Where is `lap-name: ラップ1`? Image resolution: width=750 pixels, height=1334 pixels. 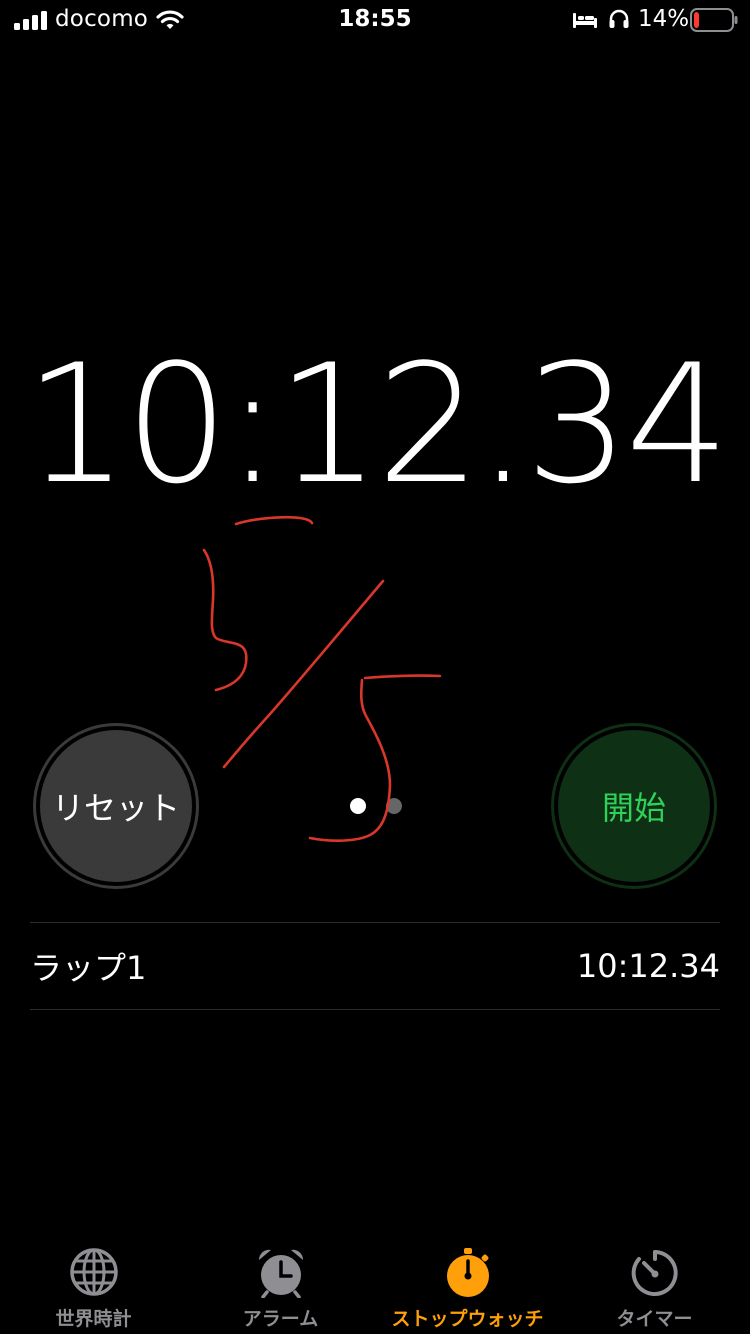
lap-name: ラップ1 is located at coordinates (88, 968).